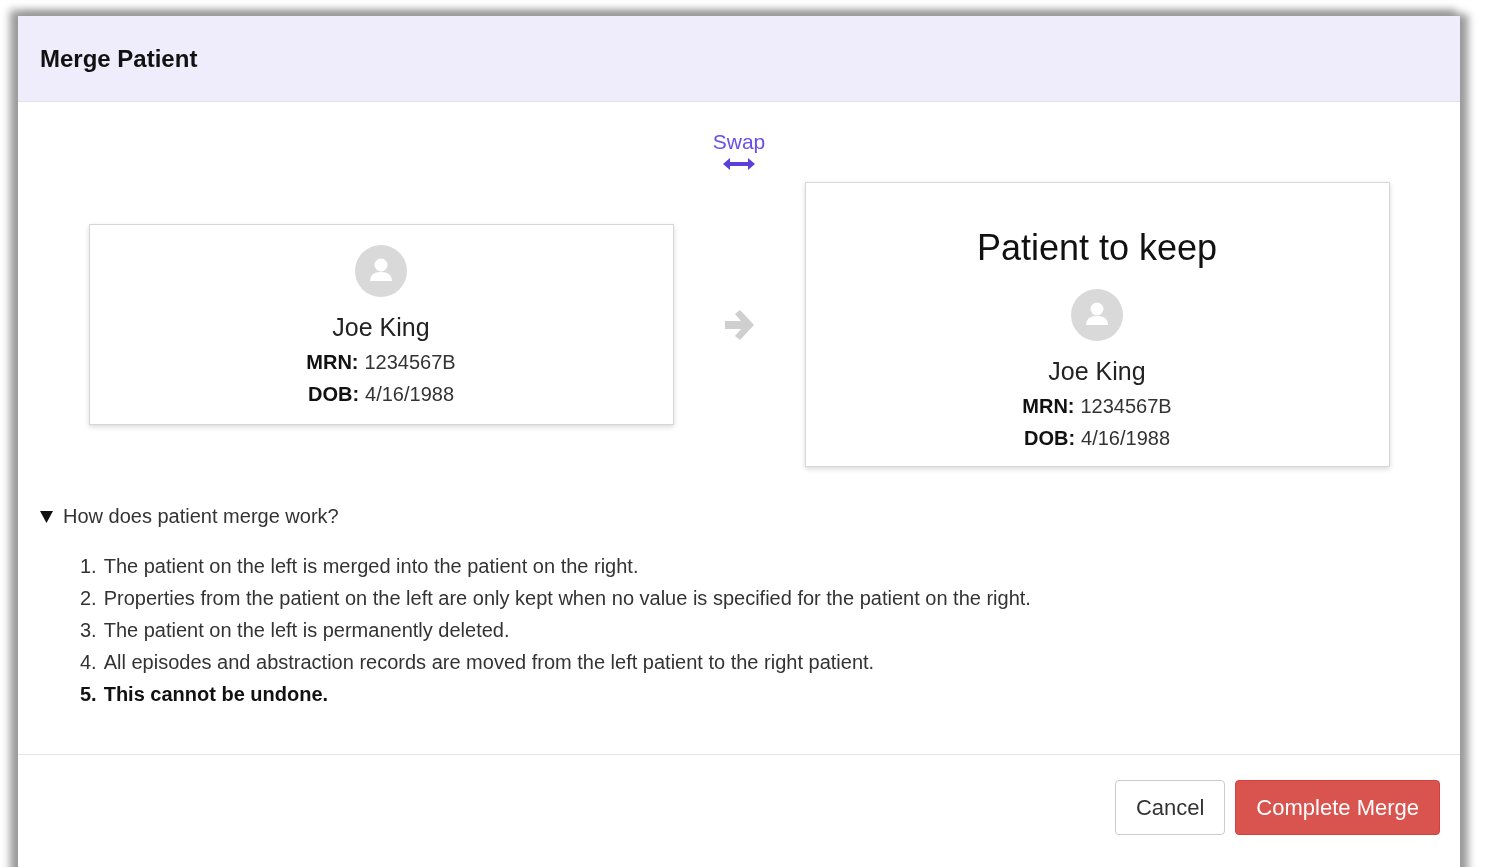 The image size is (1491, 867). What do you see at coordinates (1097, 248) in the screenshot?
I see `card-heading: Patient to keep` at bounding box center [1097, 248].